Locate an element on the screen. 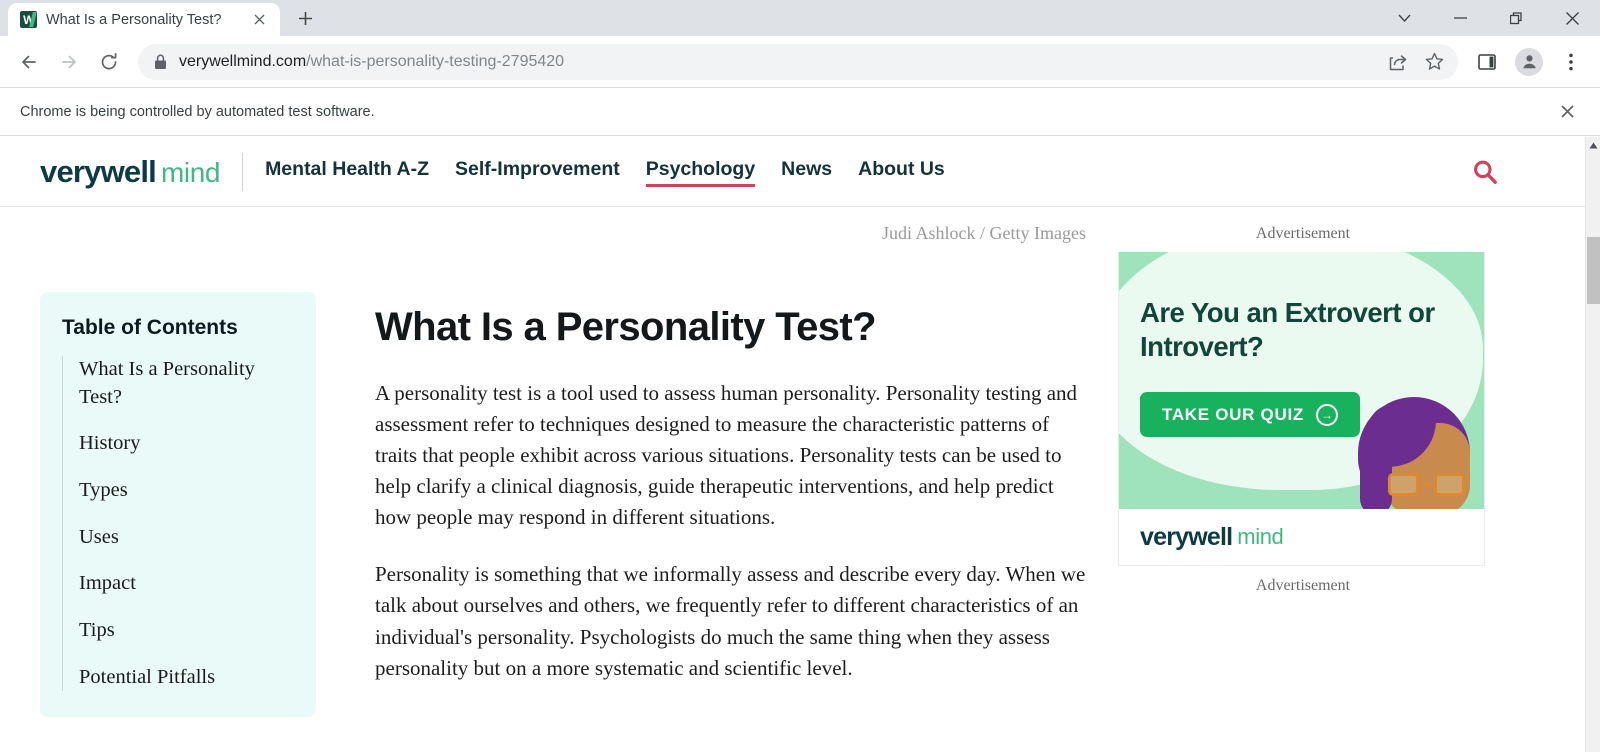 The image size is (1600, 752). tab-strip: W What Is a Personality Test? is located at coordinates (161, 18).